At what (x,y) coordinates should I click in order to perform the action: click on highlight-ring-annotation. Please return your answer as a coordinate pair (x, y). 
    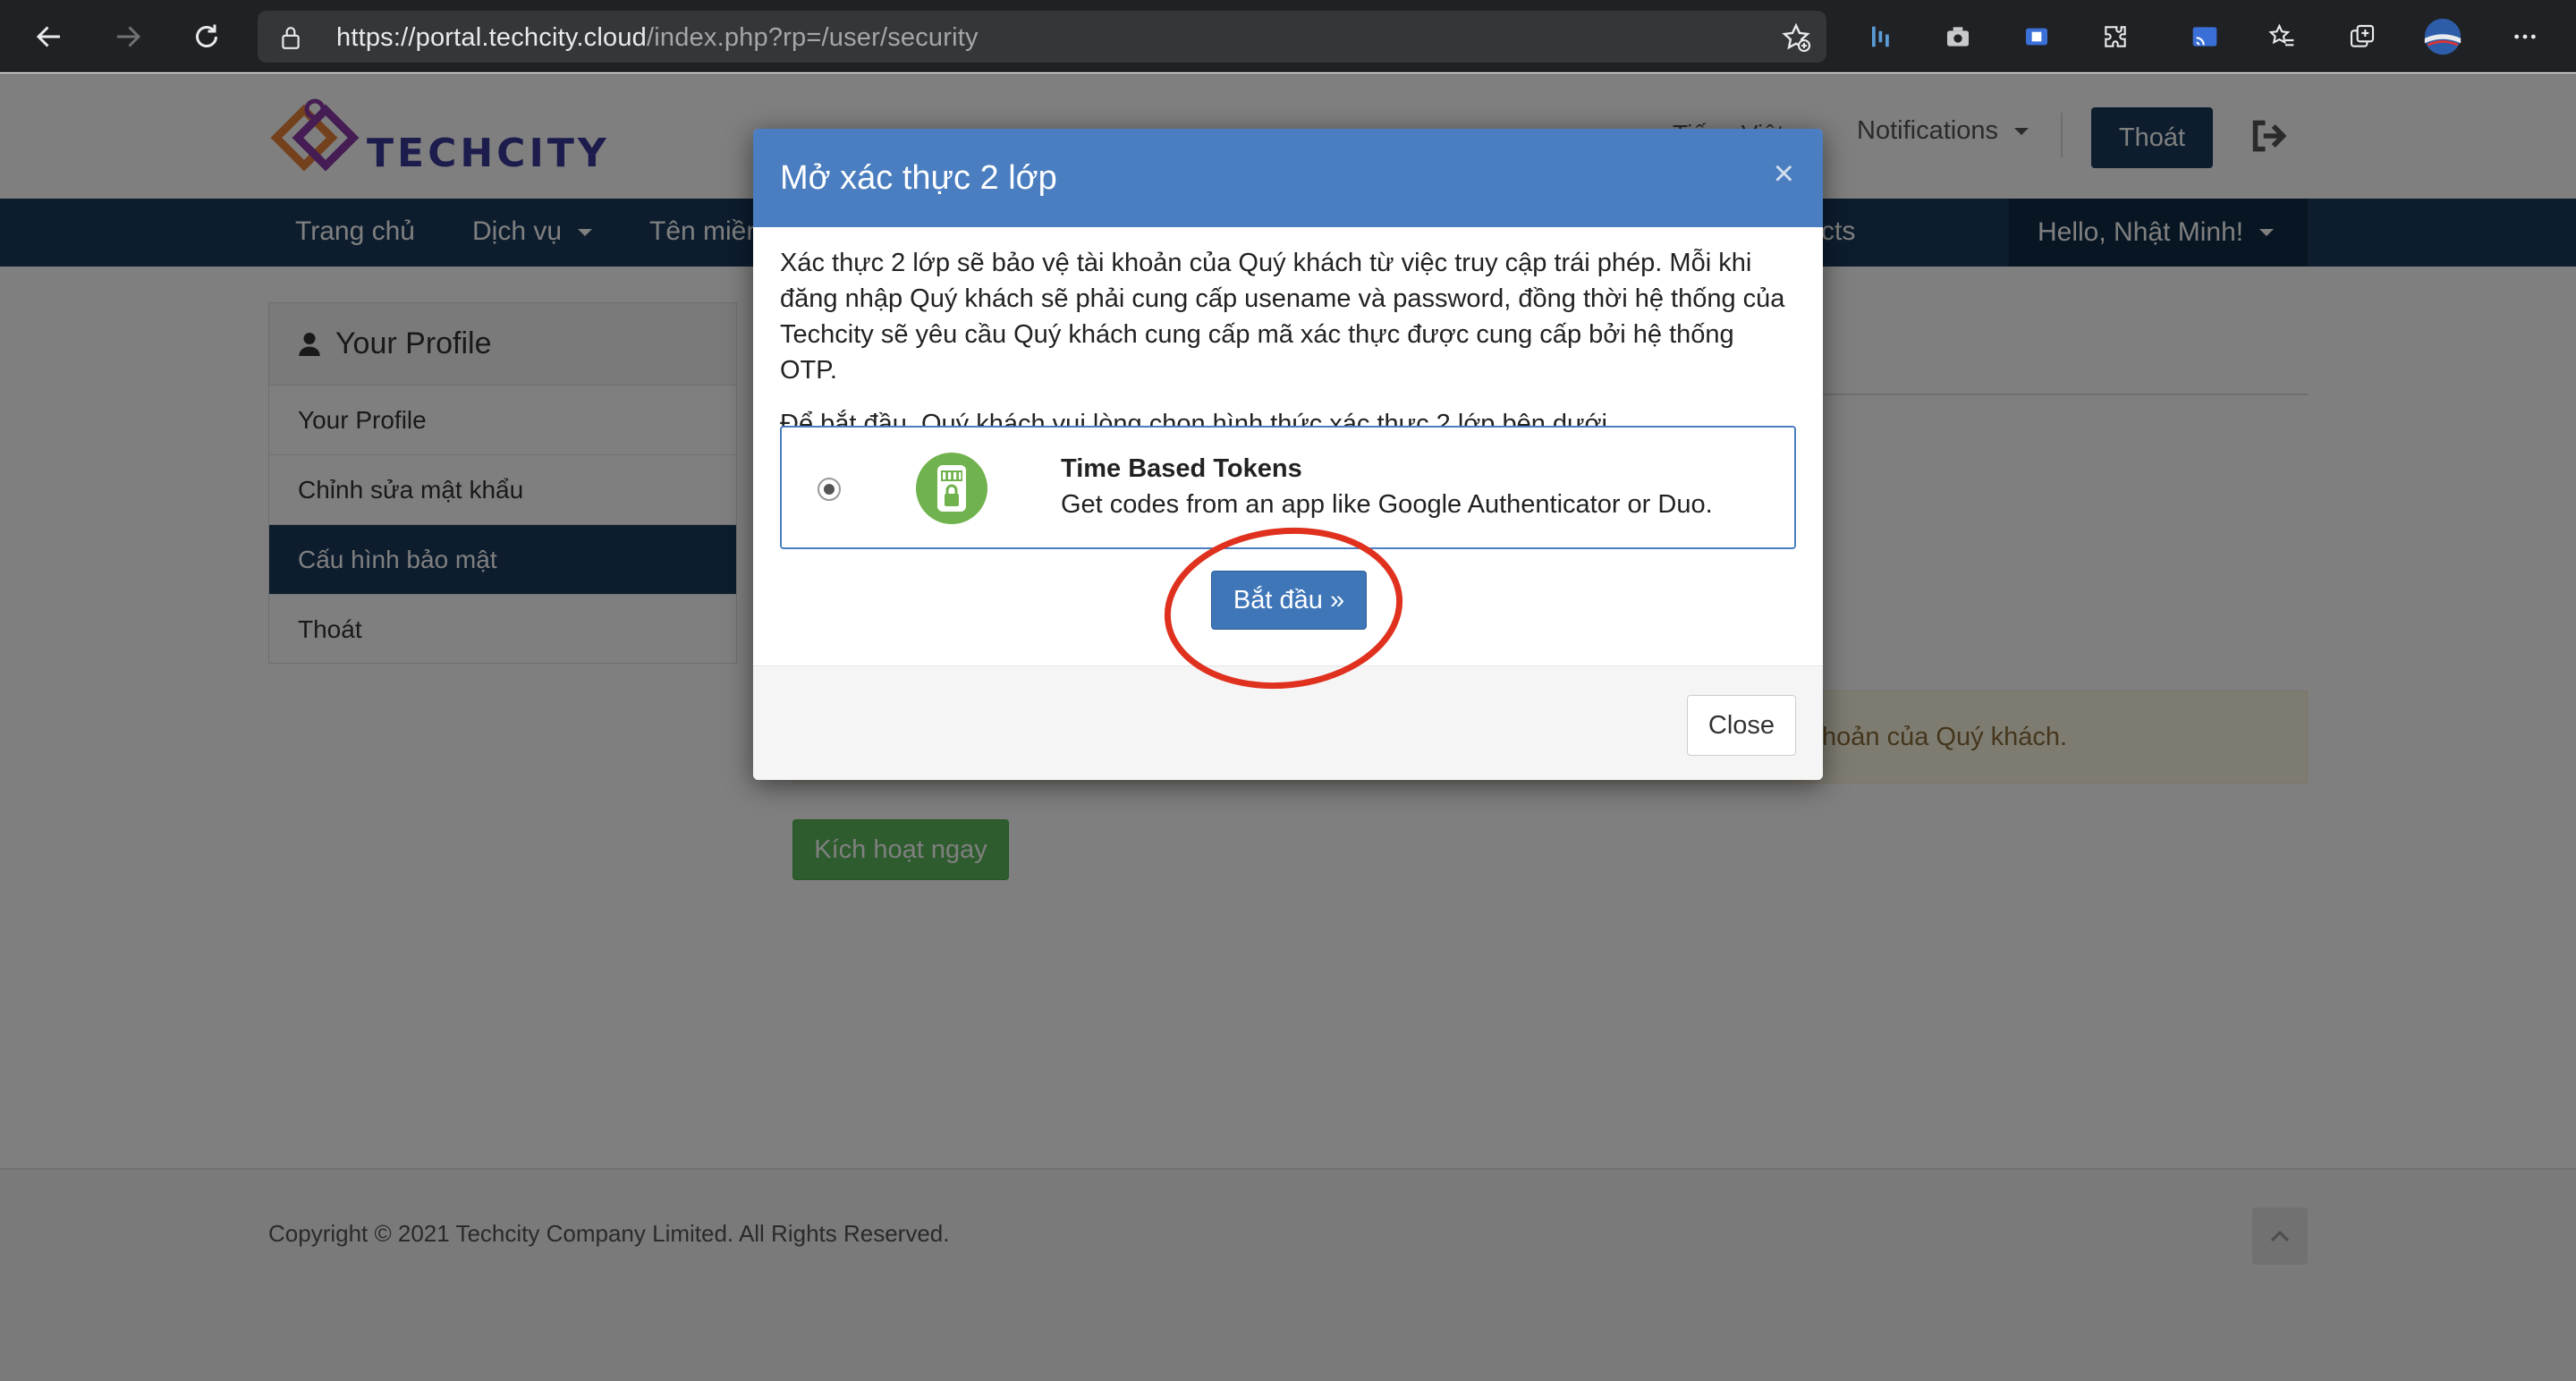
    Looking at the image, I should click on (1283, 608).